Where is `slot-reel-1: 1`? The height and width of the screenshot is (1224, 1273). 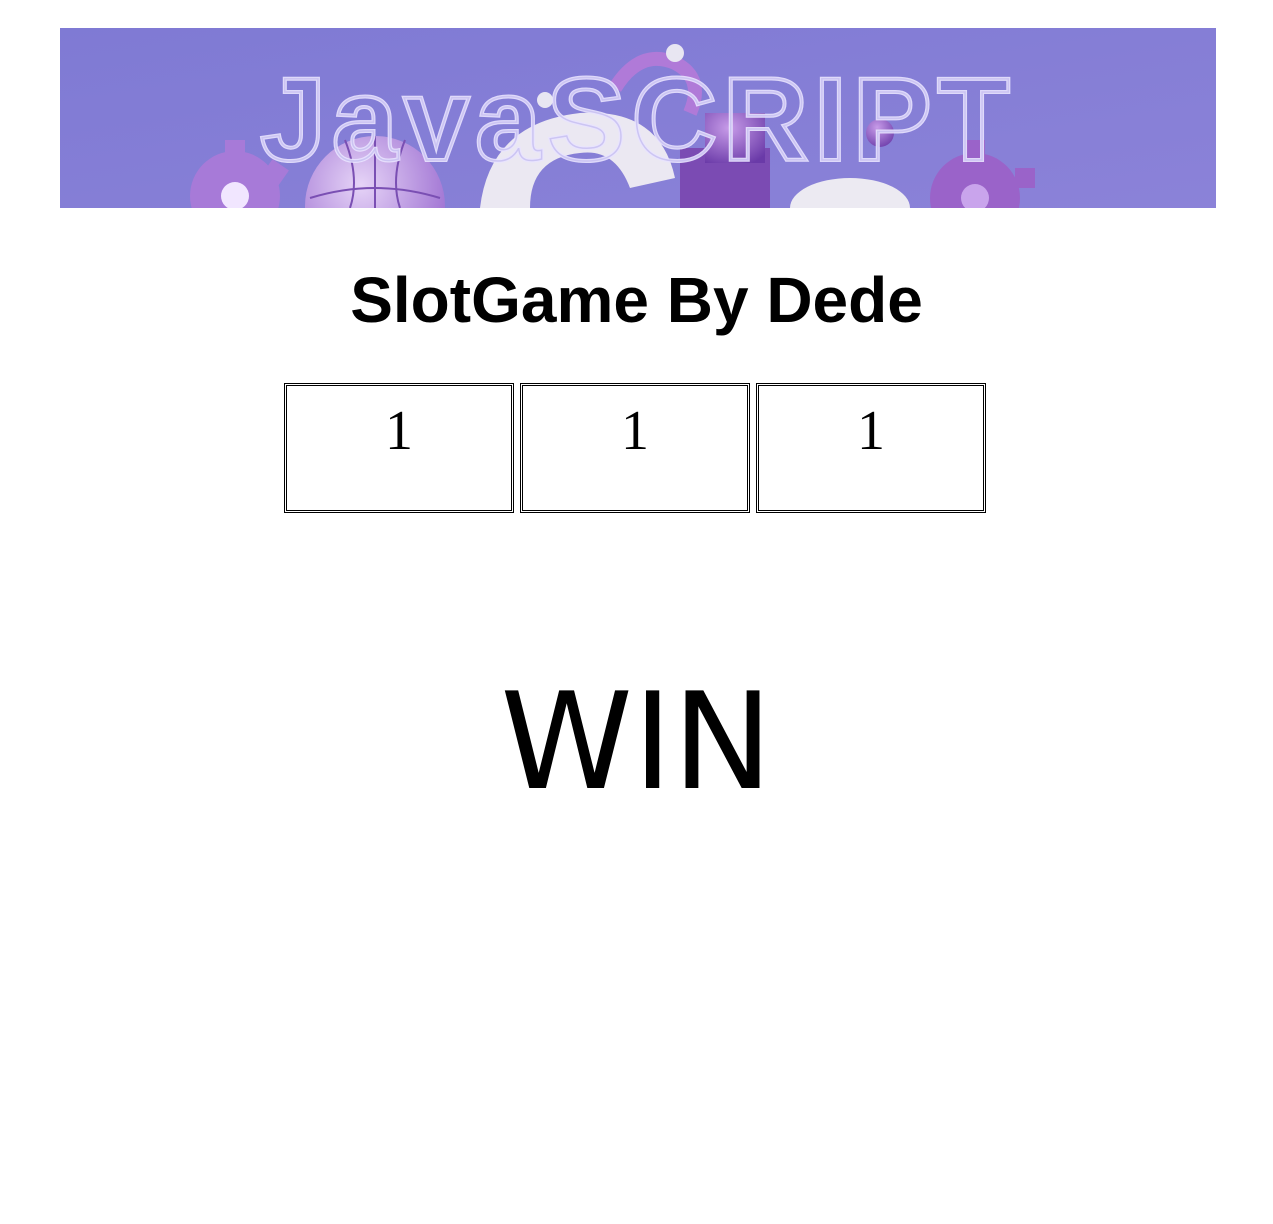 slot-reel-1: 1 is located at coordinates (399, 448).